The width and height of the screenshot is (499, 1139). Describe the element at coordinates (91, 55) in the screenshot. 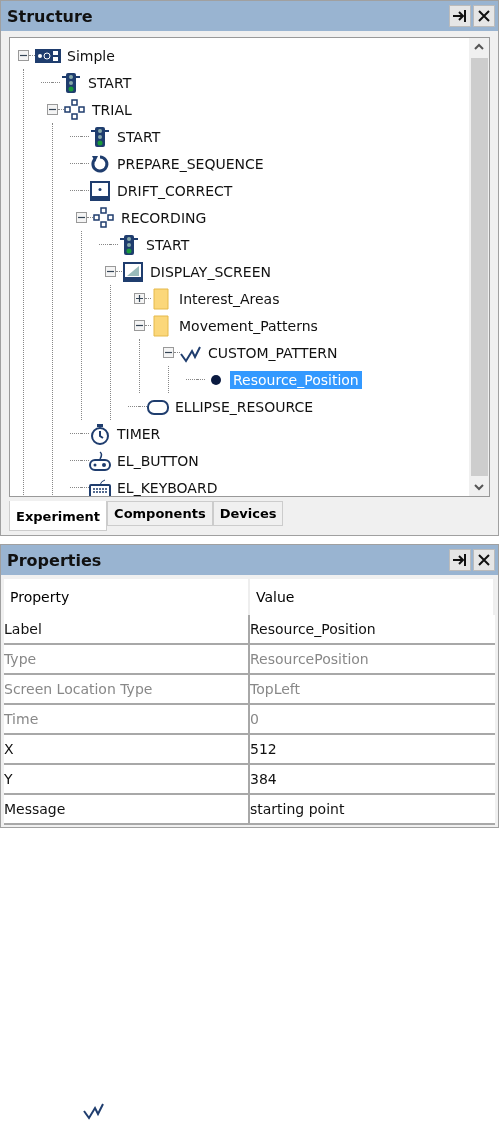

I see `tree-item: Simple` at that location.